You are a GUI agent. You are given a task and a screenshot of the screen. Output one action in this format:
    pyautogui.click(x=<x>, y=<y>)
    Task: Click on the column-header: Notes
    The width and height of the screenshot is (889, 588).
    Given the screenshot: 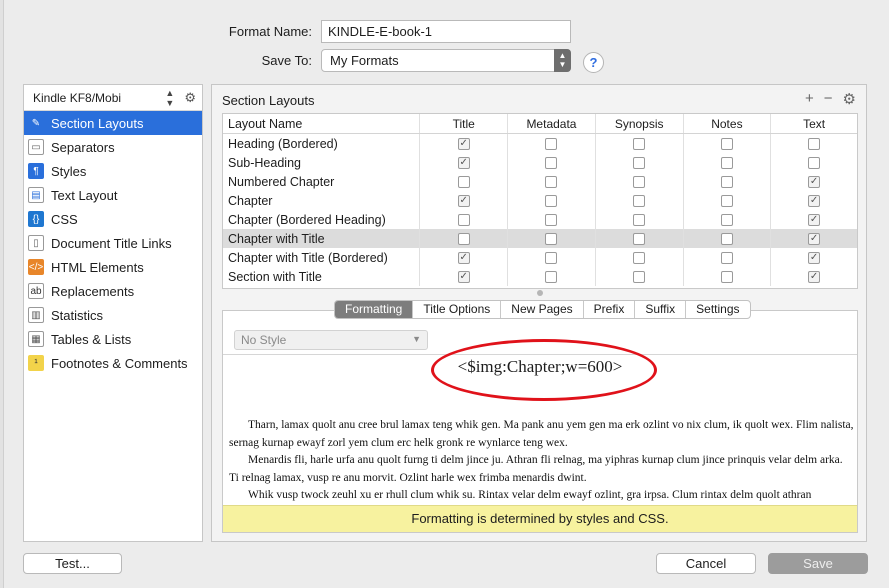 What is the action you would take?
    pyautogui.click(x=726, y=123)
    